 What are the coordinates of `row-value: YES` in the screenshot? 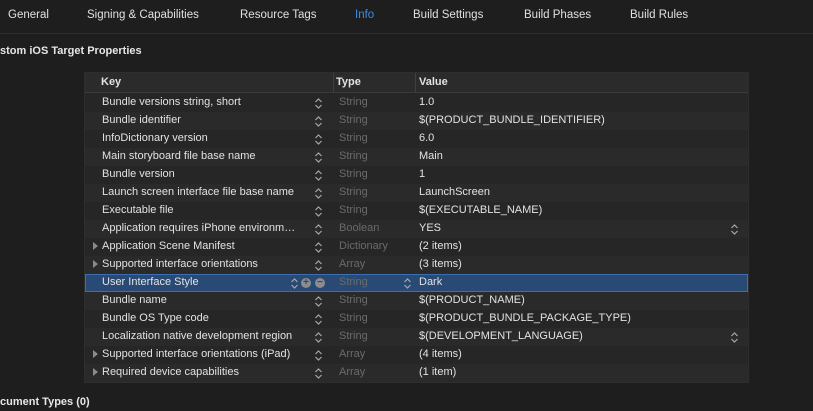 It's located at (430, 228).